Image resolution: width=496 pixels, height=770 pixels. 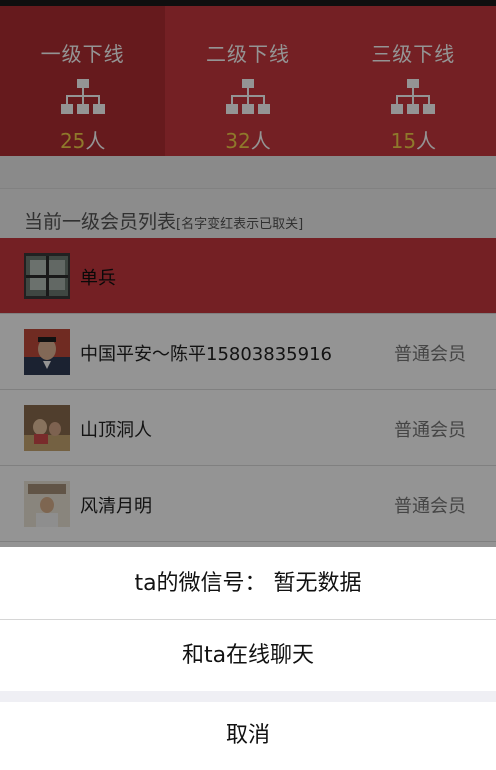 What do you see at coordinates (317, 583) in the screenshot?
I see `wechat-id-value: 暂无数据` at bounding box center [317, 583].